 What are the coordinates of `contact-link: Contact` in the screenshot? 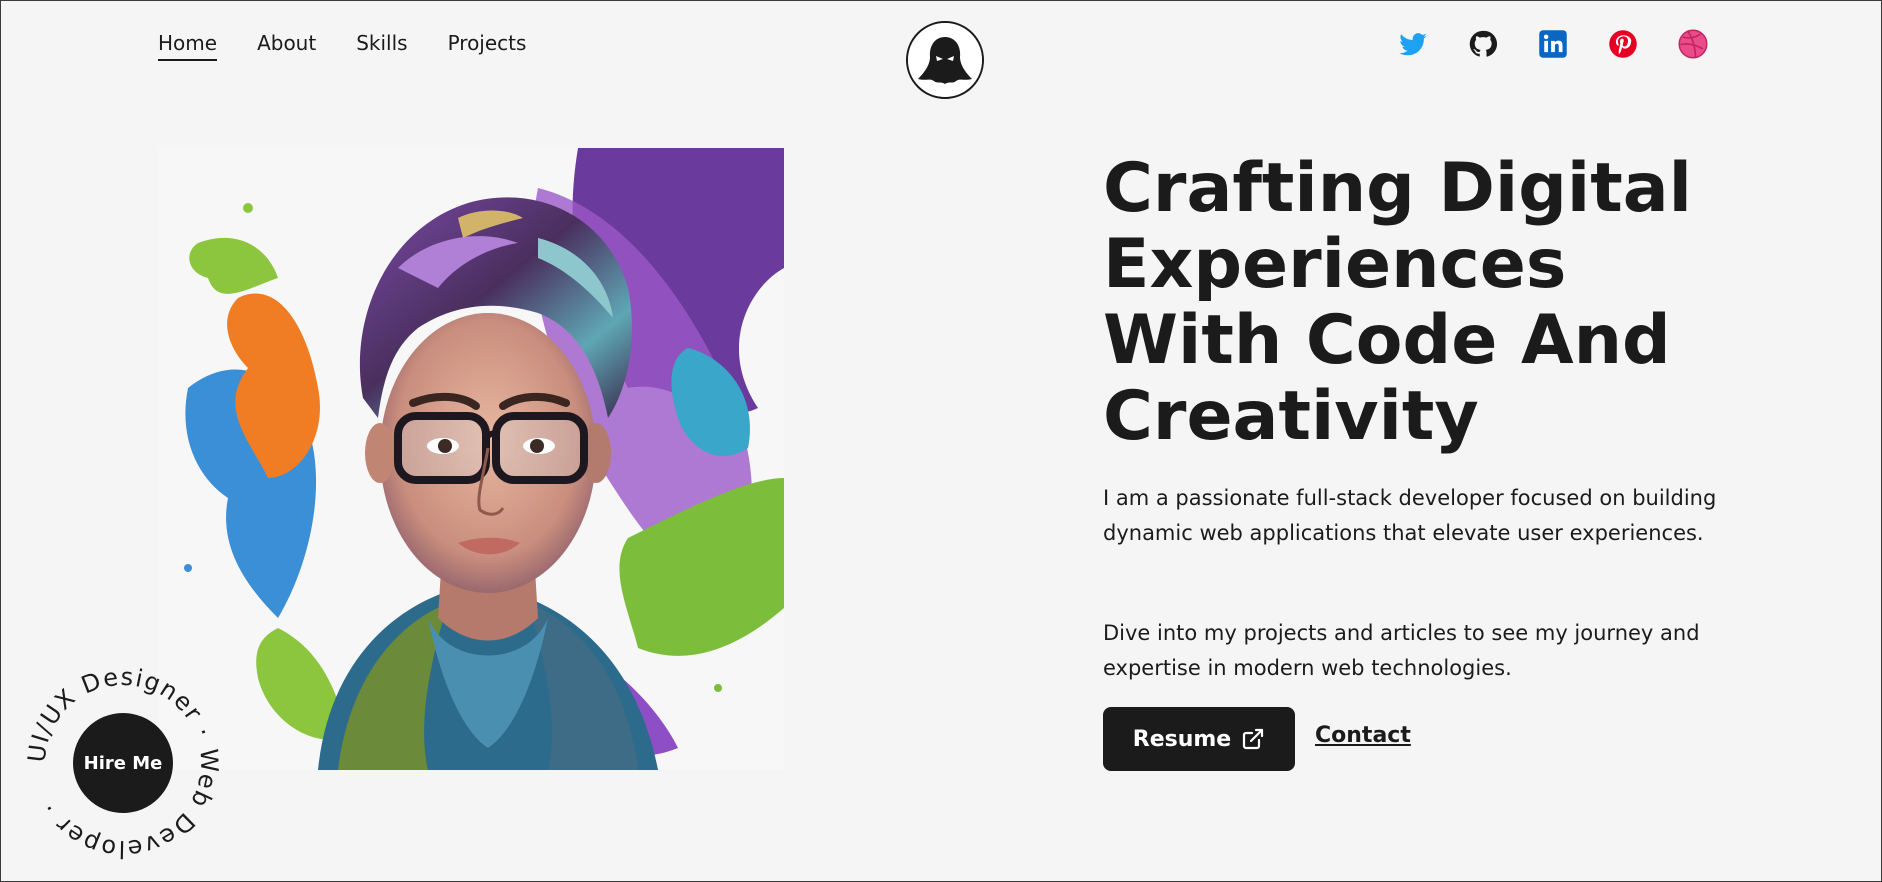 It's located at (1363, 735).